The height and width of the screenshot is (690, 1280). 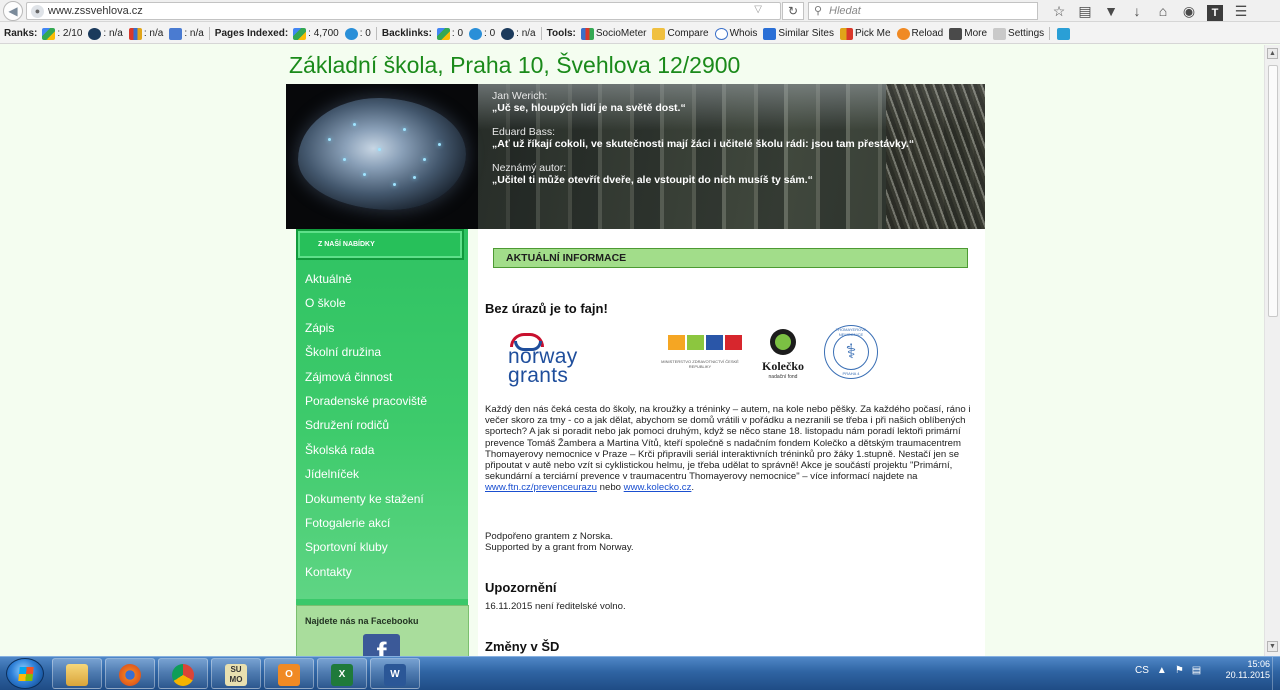 What do you see at coordinates (524, 132) in the screenshot?
I see `quote-author: Eduard Bass:` at bounding box center [524, 132].